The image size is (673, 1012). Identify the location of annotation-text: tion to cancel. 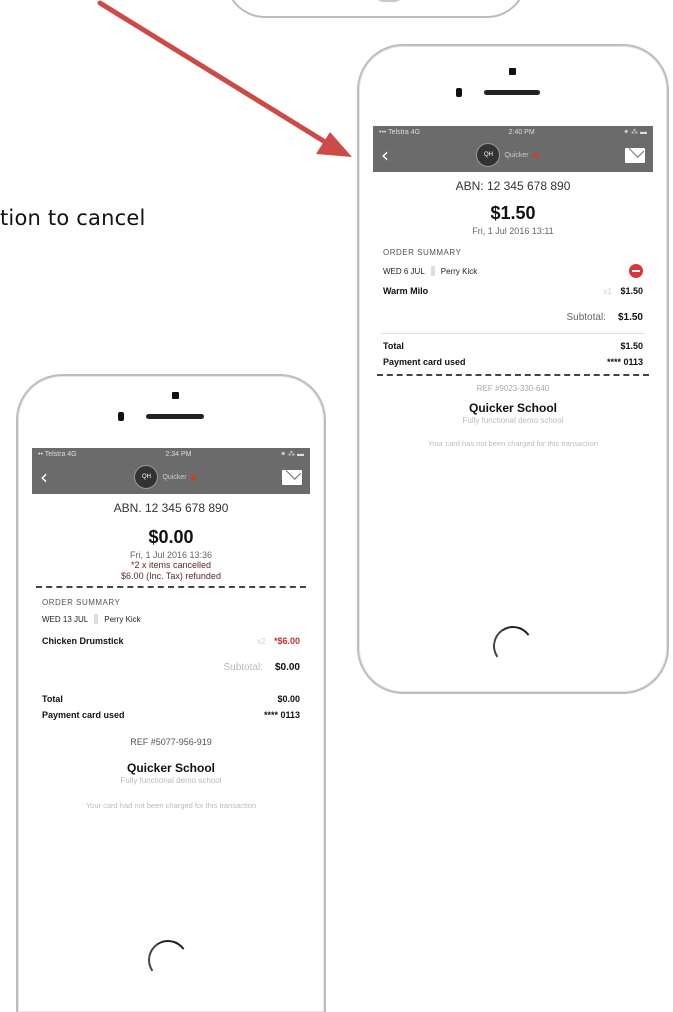
(73, 218).